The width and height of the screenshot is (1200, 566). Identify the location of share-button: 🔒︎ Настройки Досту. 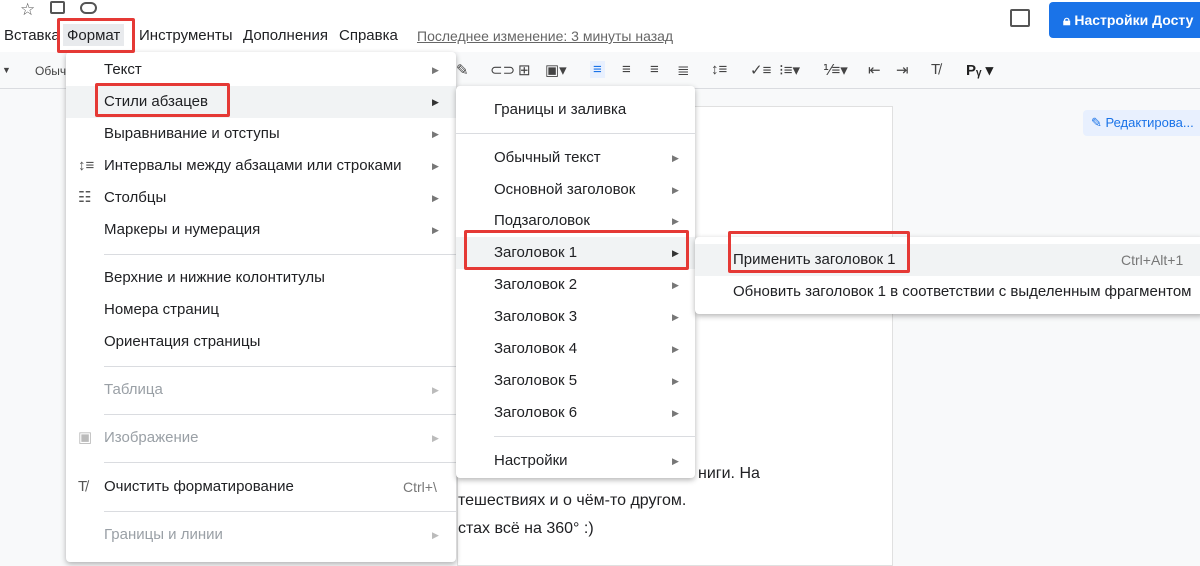
(1124, 20).